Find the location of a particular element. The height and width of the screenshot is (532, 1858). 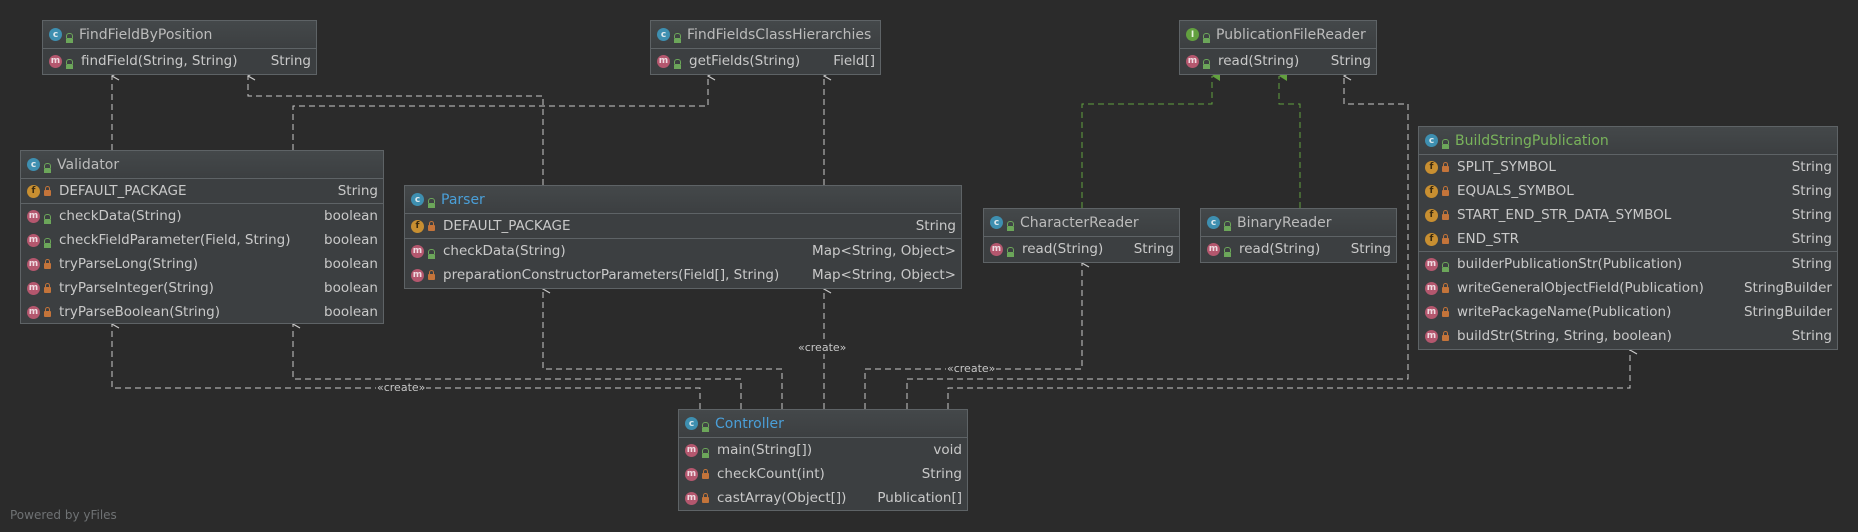

method-row: m tryParseInteger(String) boolean is located at coordinates (202, 288).